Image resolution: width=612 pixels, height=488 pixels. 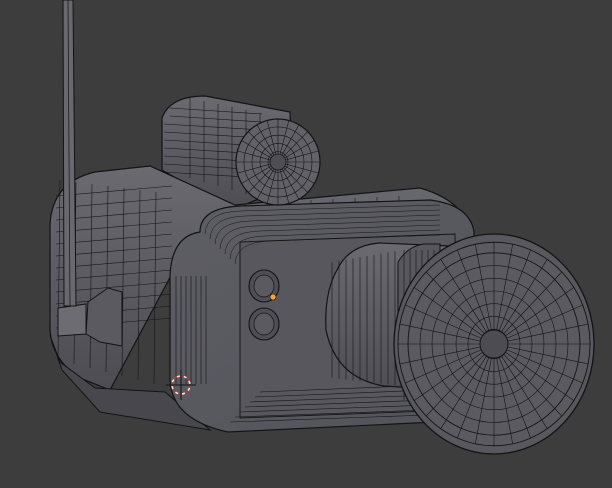 What do you see at coordinates (264, 324) in the screenshot?
I see `lower-knob` at bounding box center [264, 324].